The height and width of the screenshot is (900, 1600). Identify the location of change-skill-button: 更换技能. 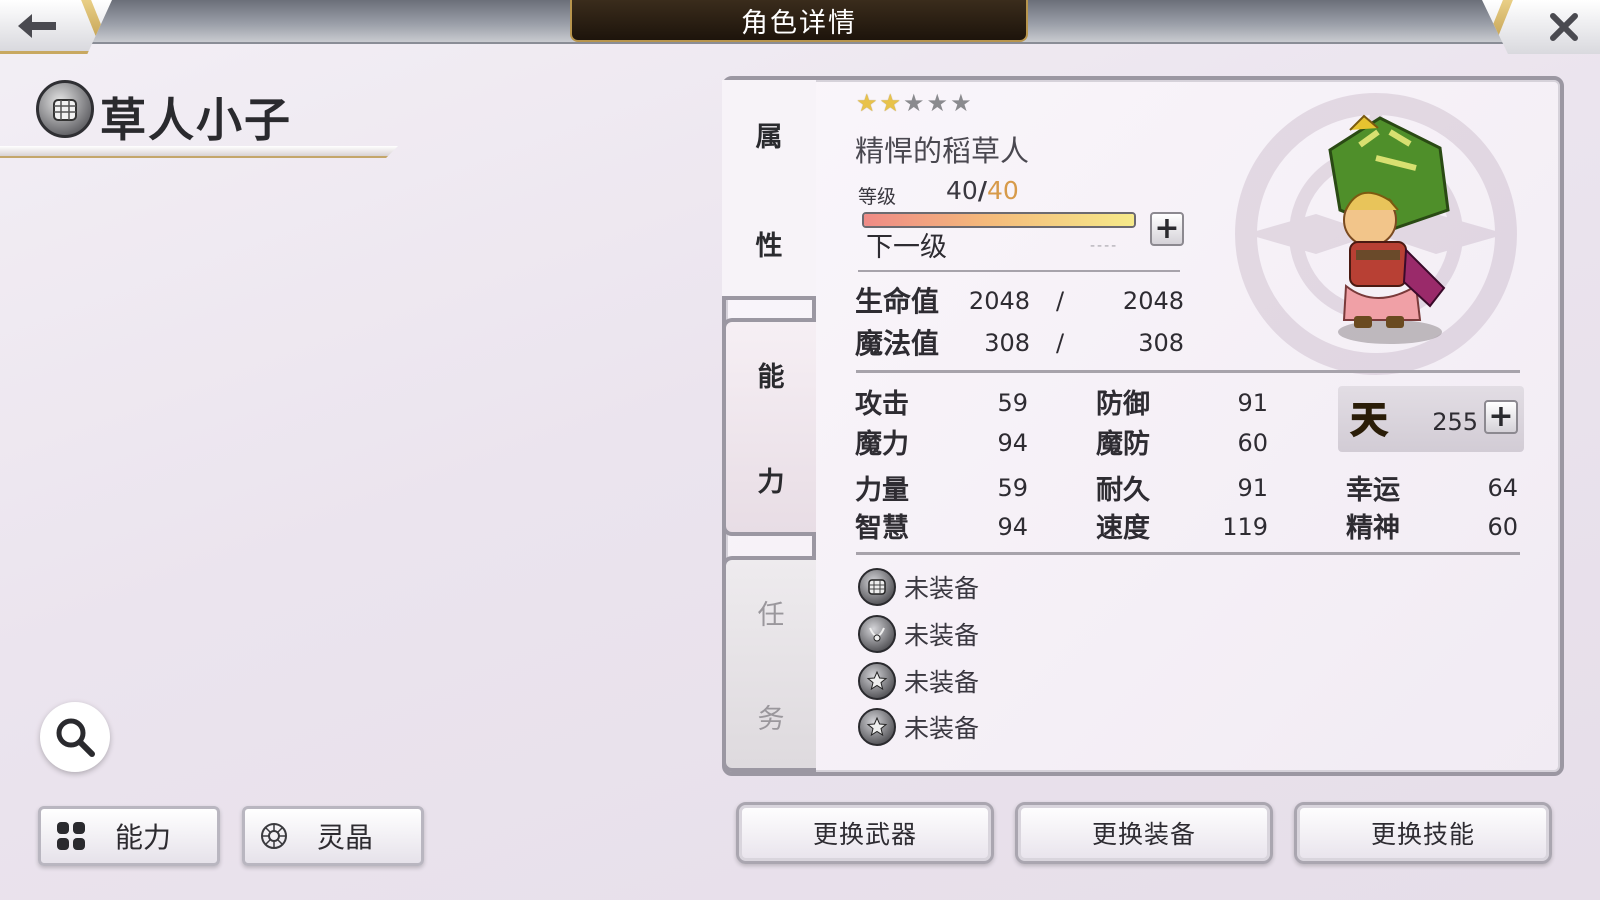
(1423, 833).